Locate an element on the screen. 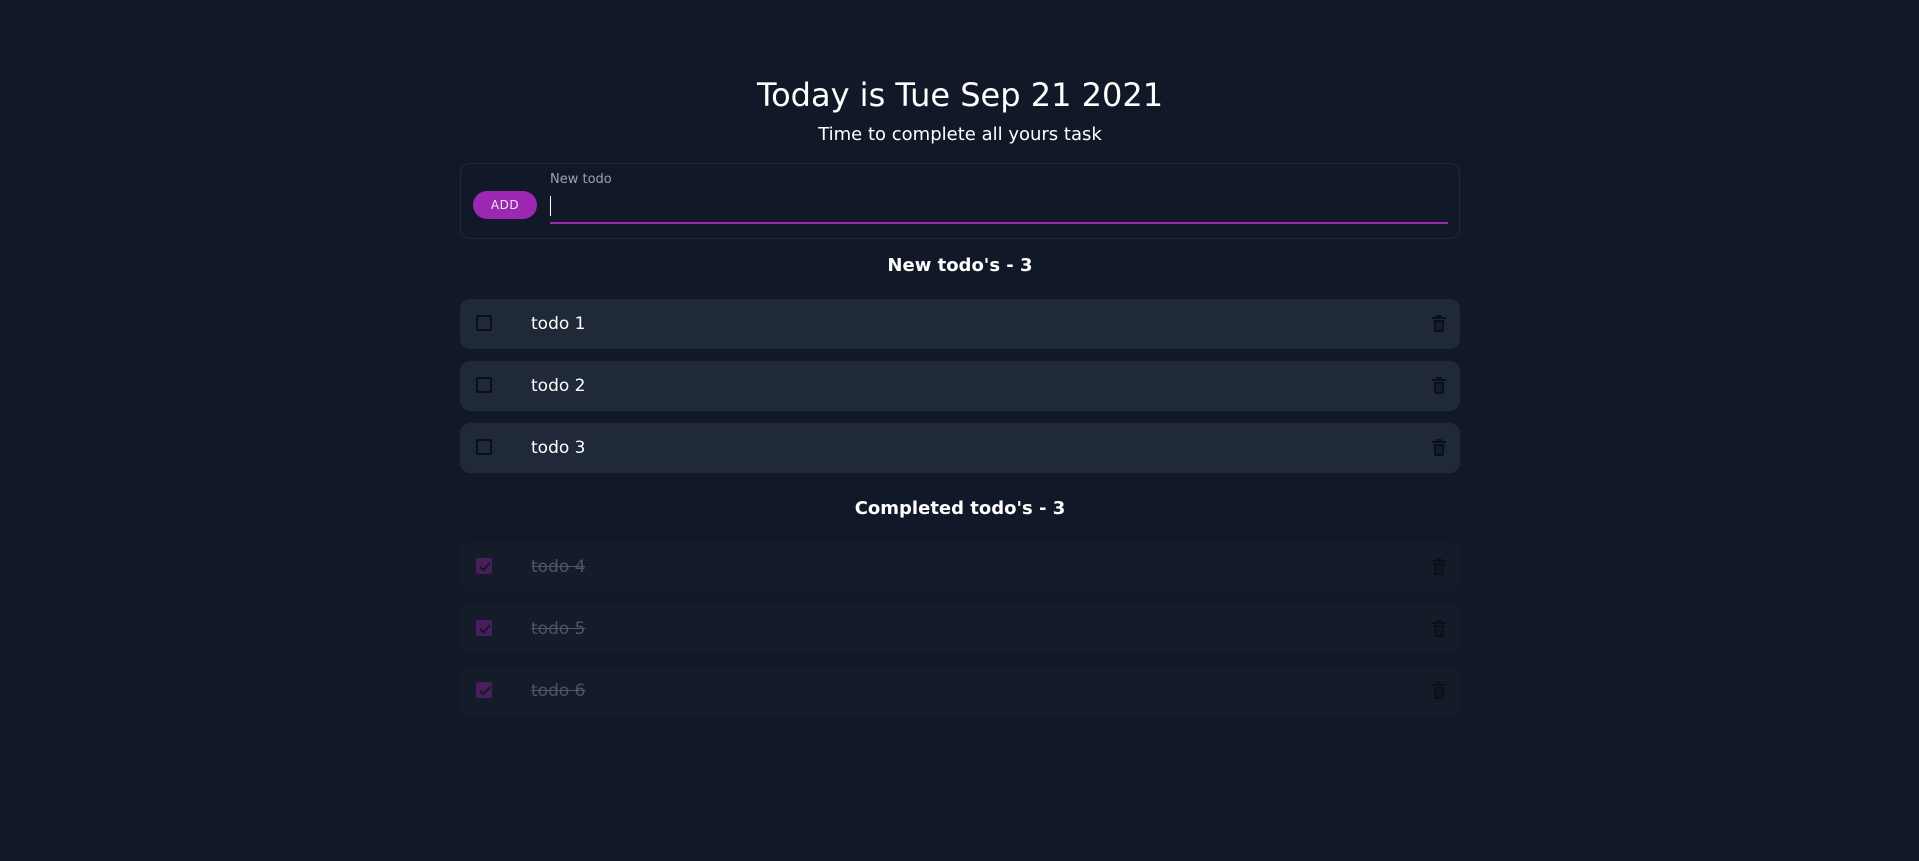 This screenshot has width=1919, height=861. todo-item: todo 1 is located at coordinates (960, 324).